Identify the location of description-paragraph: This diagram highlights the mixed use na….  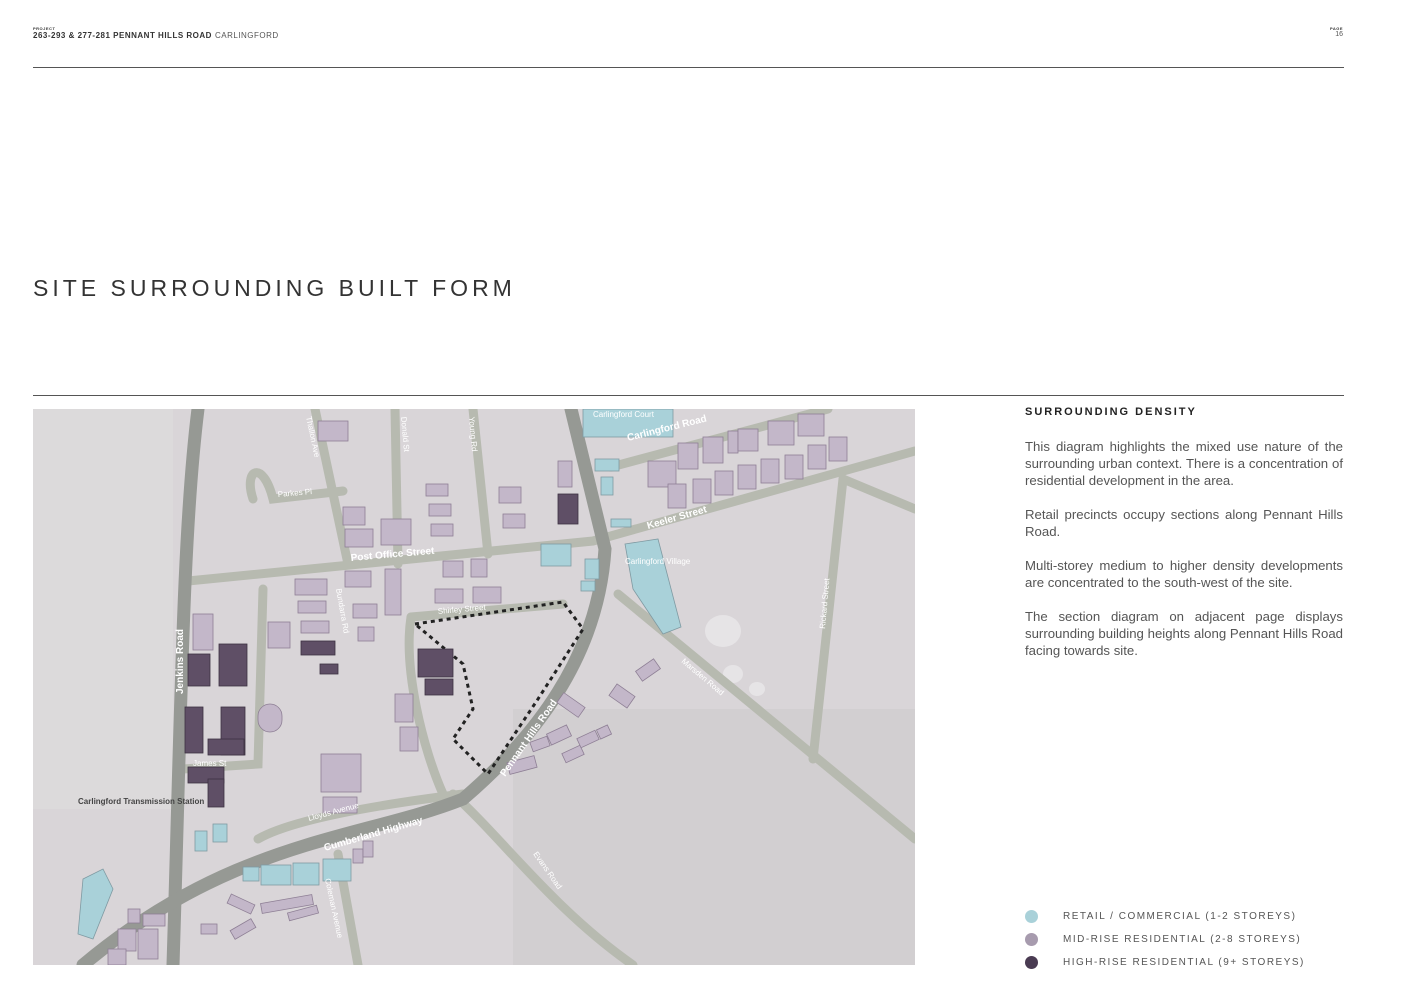
(1184, 463).